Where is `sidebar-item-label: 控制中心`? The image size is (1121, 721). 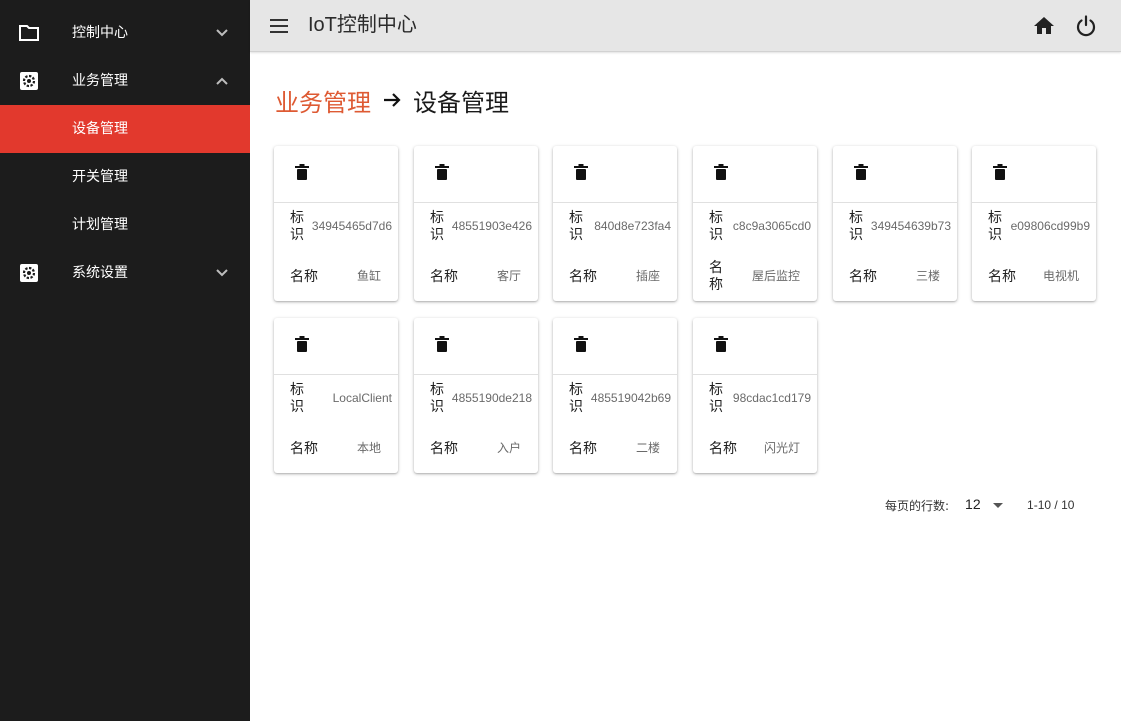
sidebar-item-label: 控制中心 is located at coordinates (100, 33).